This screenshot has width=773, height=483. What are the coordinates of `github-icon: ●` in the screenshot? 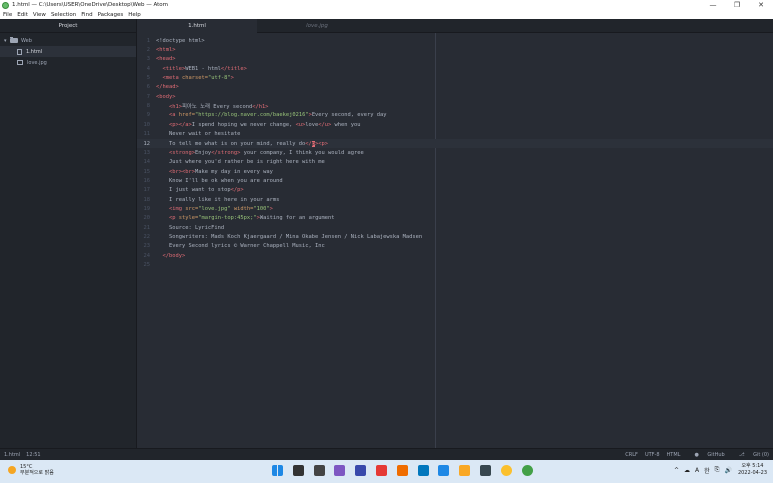 It's located at (696, 454).